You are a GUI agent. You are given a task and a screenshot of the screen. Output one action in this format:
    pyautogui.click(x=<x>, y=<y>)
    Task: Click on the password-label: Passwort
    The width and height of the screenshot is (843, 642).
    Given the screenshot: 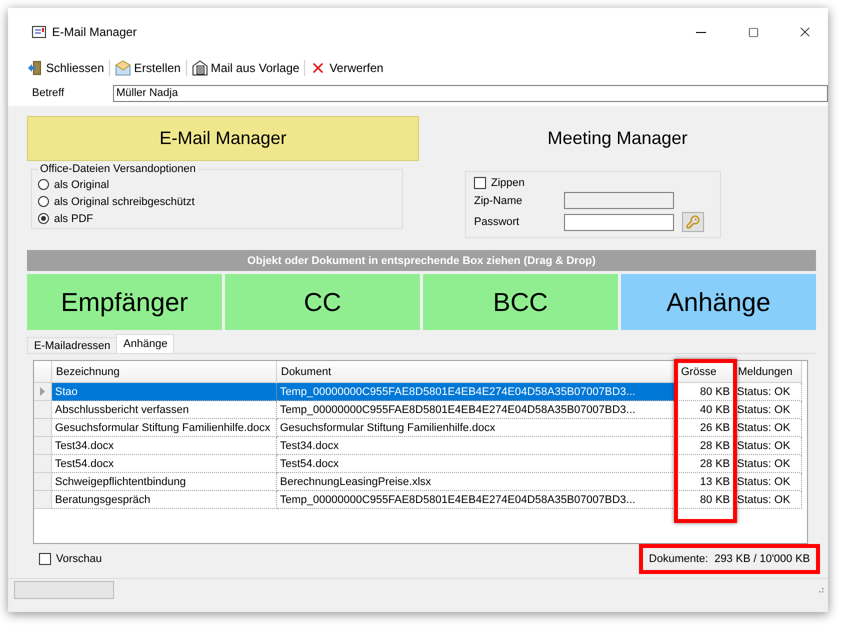 What is the action you would take?
    pyautogui.click(x=497, y=222)
    